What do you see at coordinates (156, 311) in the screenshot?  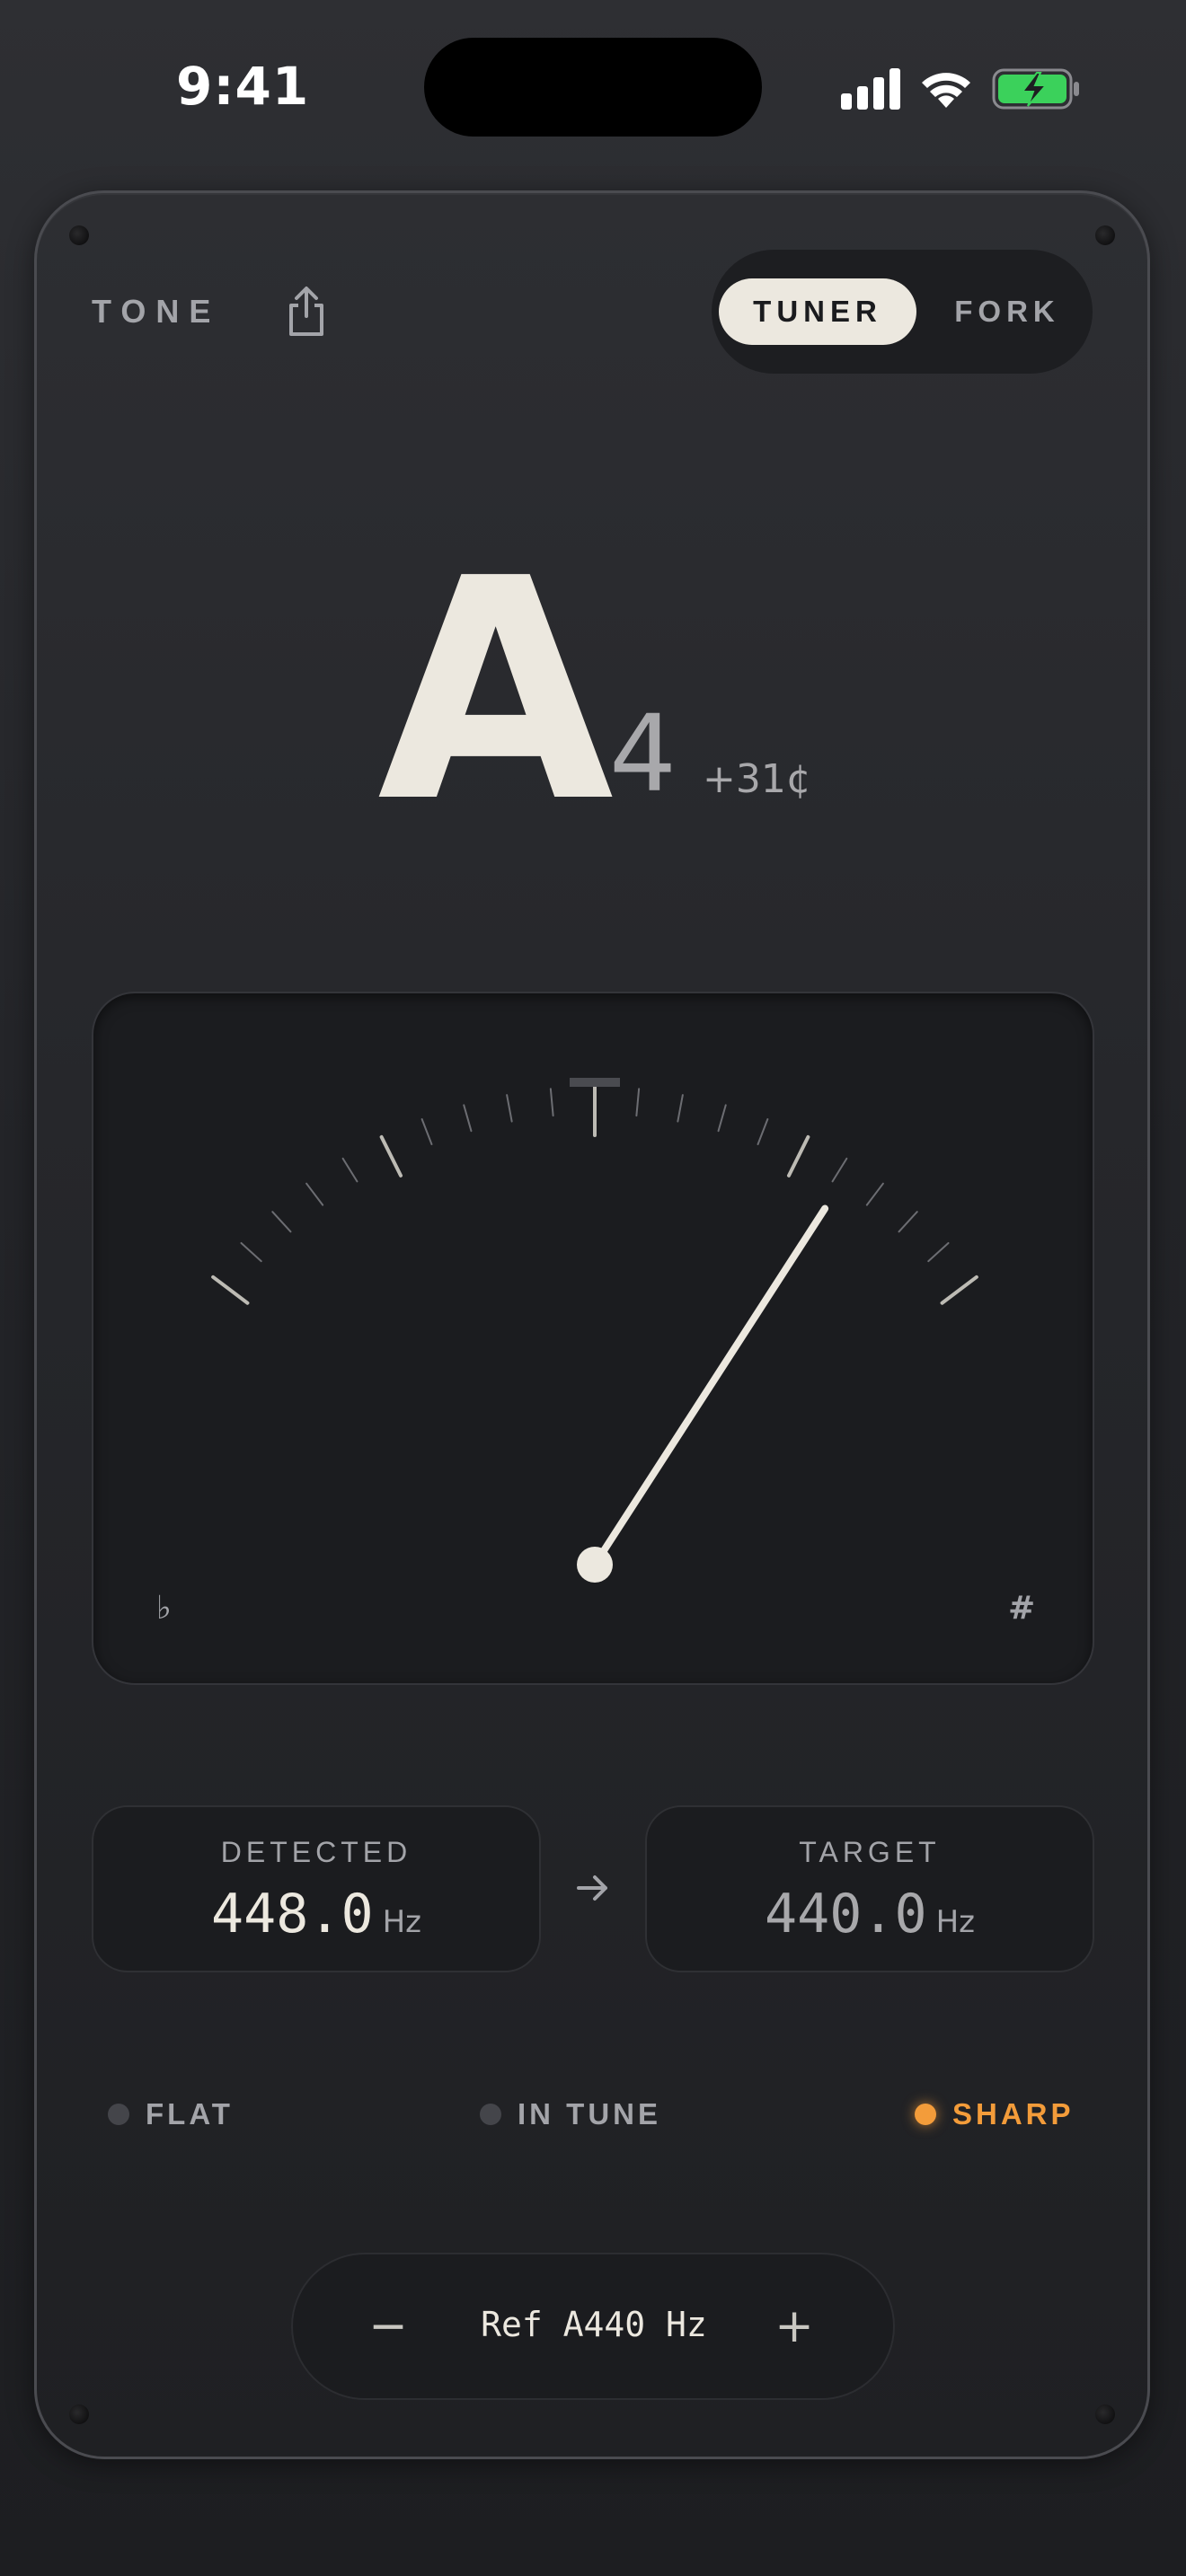 I see `brand-label: TONE` at bounding box center [156, 311].